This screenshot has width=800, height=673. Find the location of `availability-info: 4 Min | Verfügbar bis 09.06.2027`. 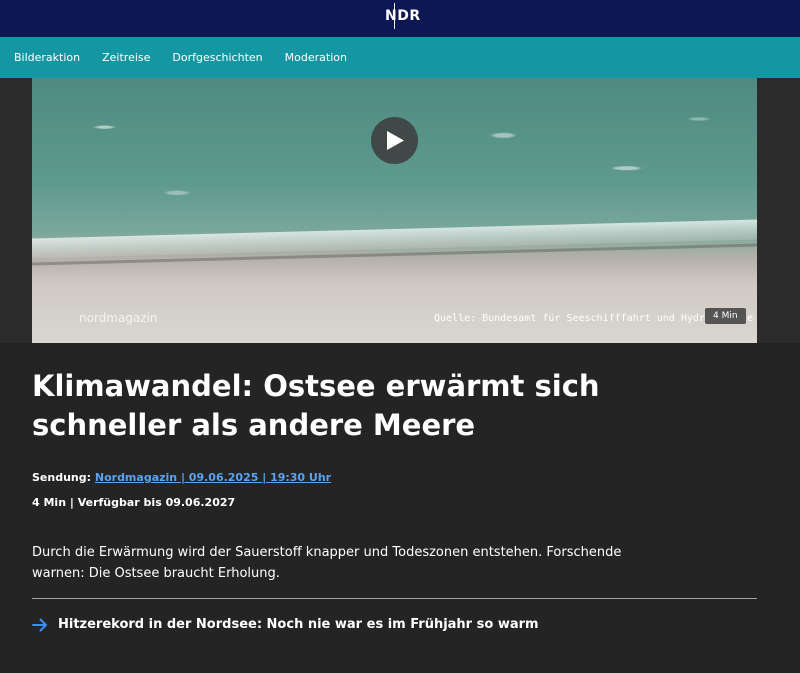

availability-info: 4 Min | Verfügbar bis 09.06.2027 is located at coordinates (134, 502).